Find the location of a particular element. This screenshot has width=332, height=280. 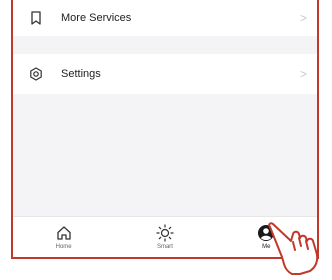

settings-gear-icon is located at coordinates (36, 74).